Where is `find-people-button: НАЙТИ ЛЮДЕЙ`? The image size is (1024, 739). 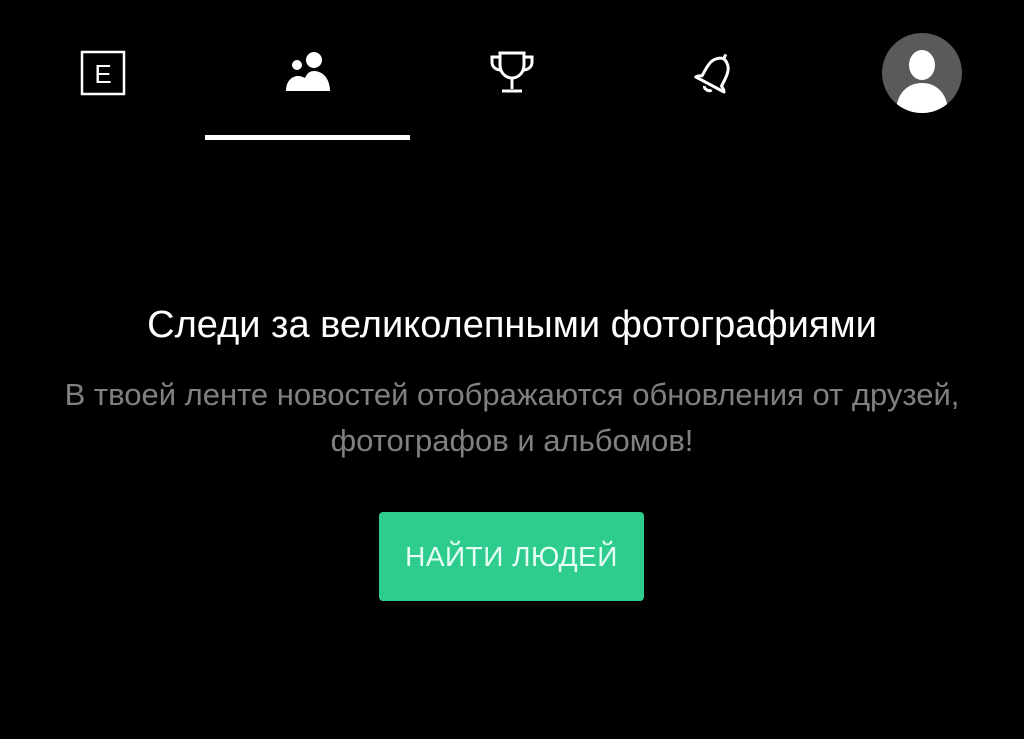 find-people-button: НАЙТИ ЛЮДЕЙ is located at coordinates (511, 556).